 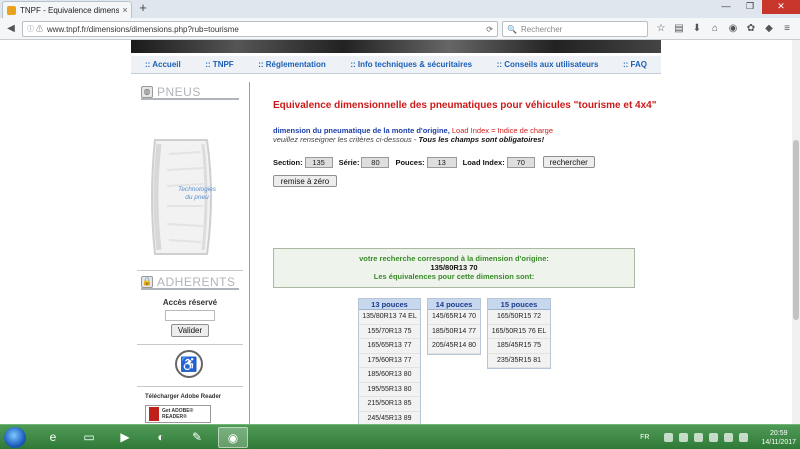 What do you see at coordinates (190, 315) in the screenshot?
I see `acces-input` at bounding box center [190, 315].